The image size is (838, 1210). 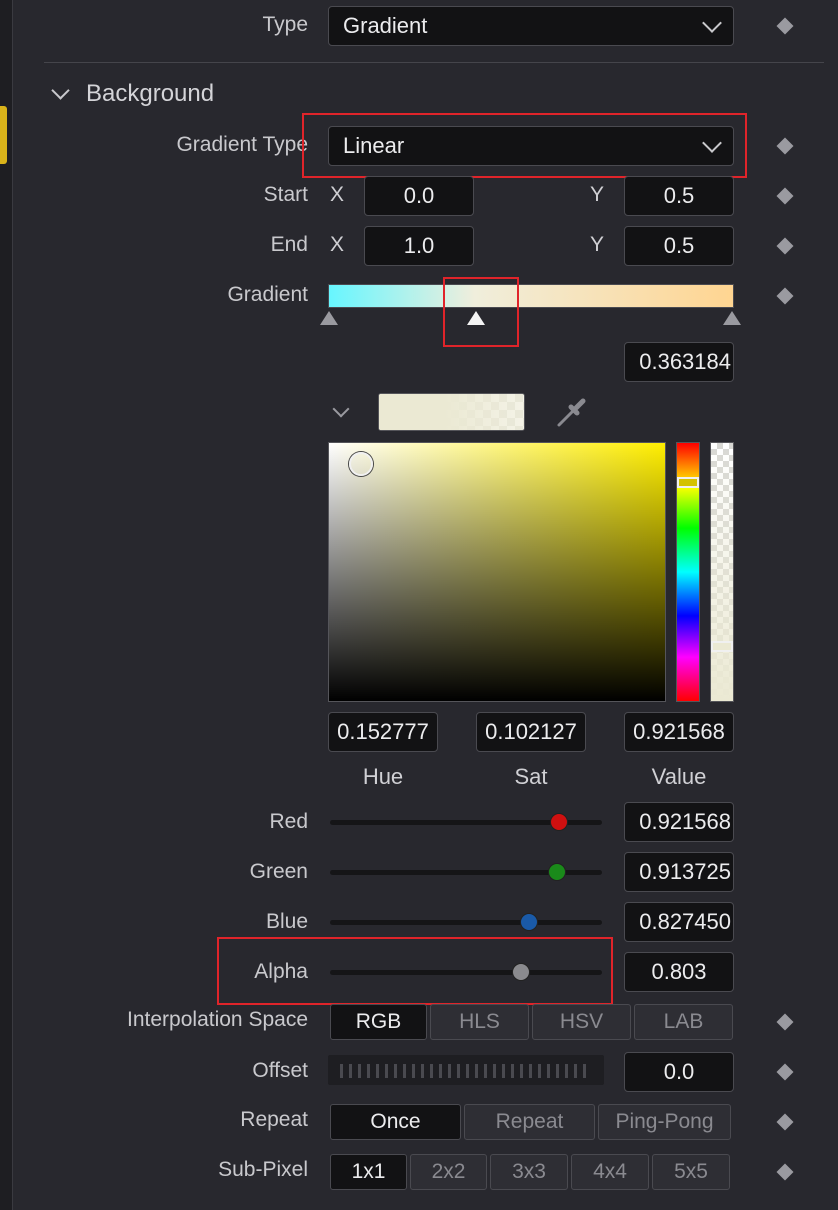 What do you see at coordinates (383, 732) in the screenshot?
I see `hue-field: 0.152777` at bounding box center [383, 732].